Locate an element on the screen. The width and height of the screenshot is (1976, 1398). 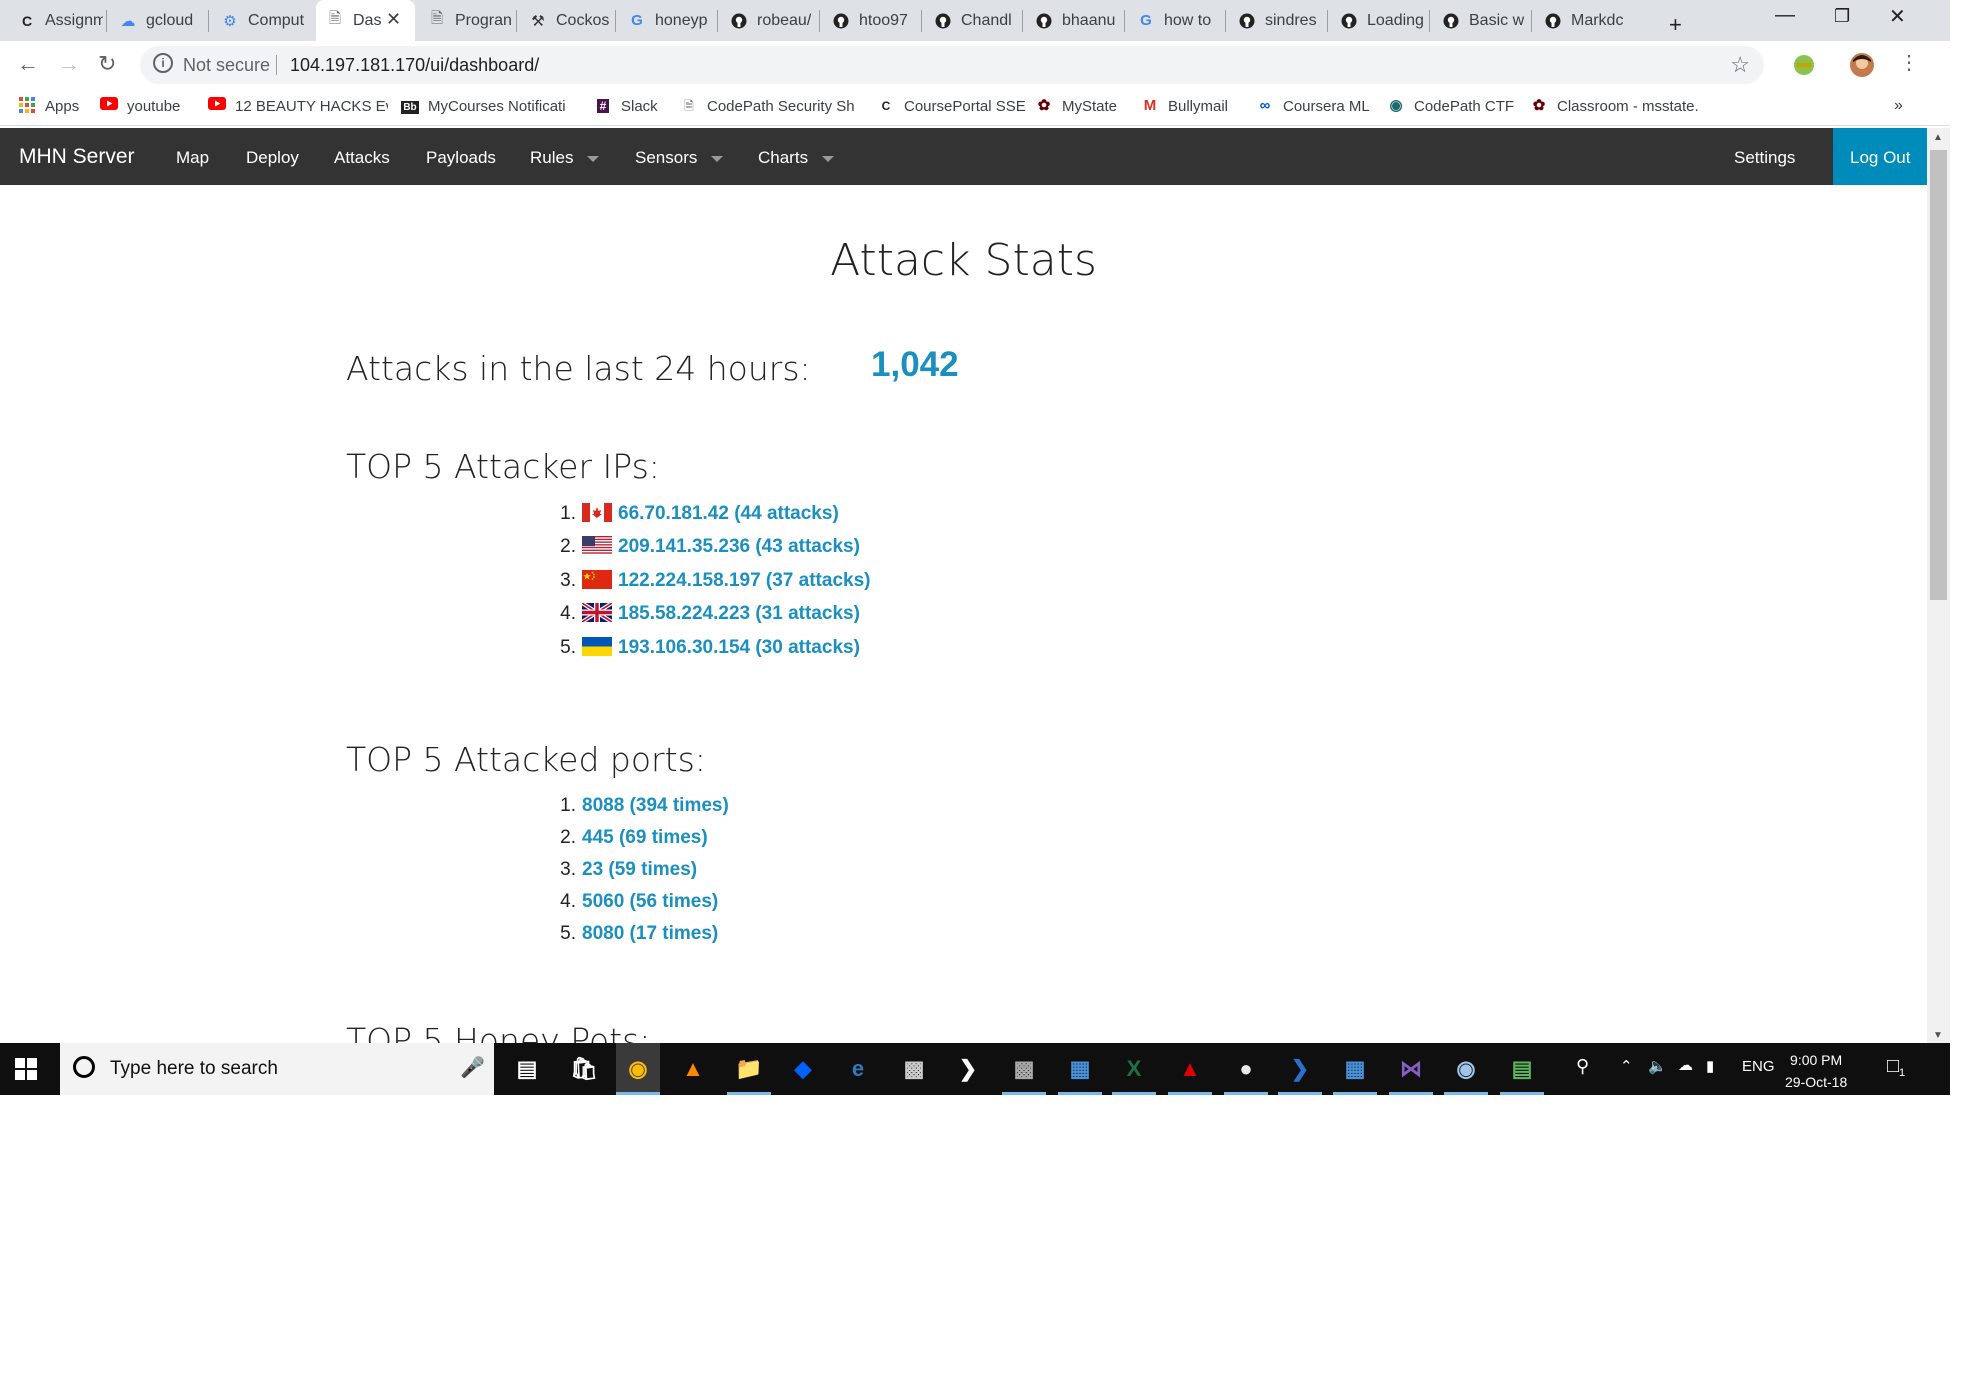
store-icon: 🛍 is located at coordinates (584, 1069).